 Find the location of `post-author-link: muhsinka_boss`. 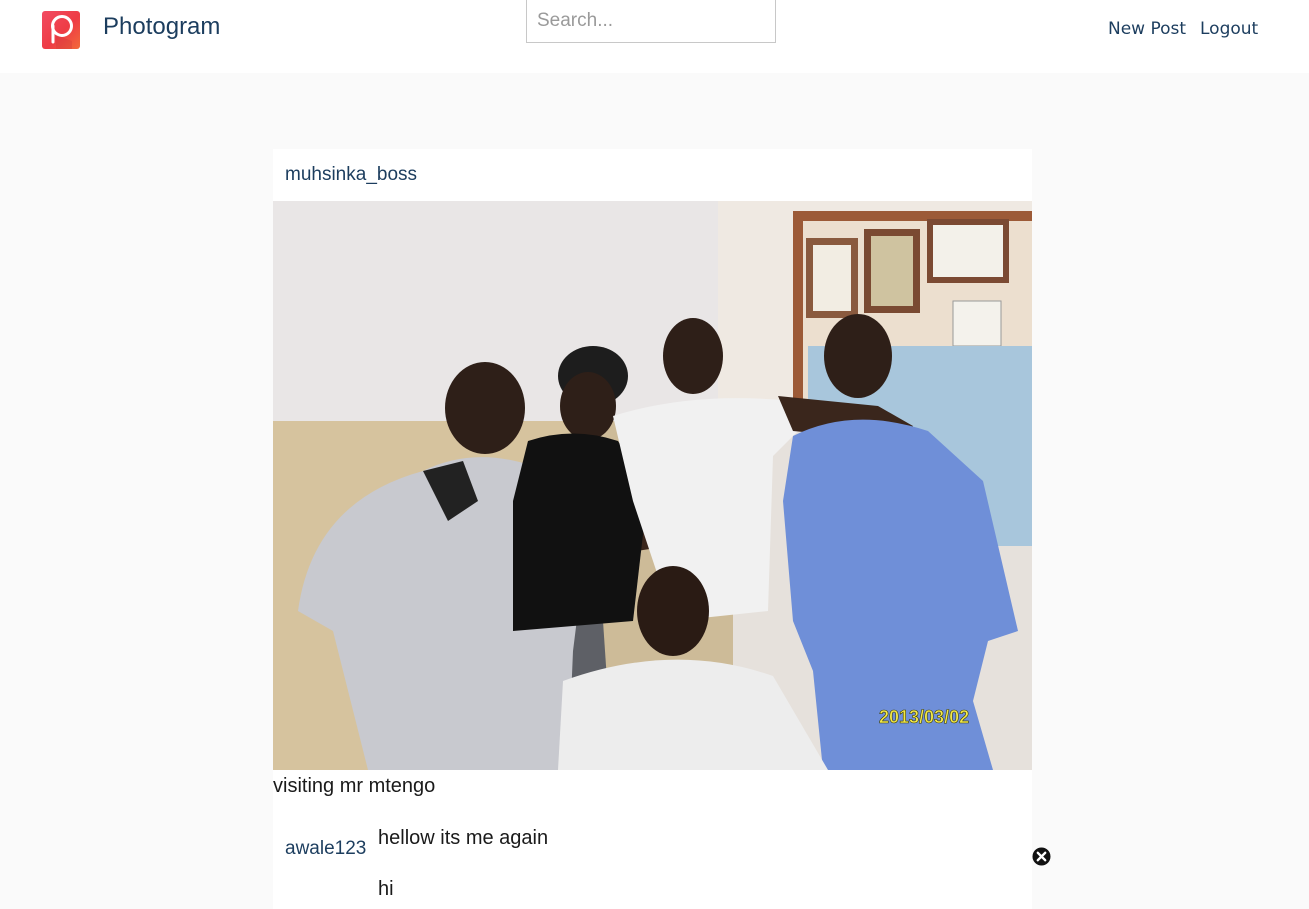

post-author-link: muhsinka_boss is located at coordinates (351, 175).